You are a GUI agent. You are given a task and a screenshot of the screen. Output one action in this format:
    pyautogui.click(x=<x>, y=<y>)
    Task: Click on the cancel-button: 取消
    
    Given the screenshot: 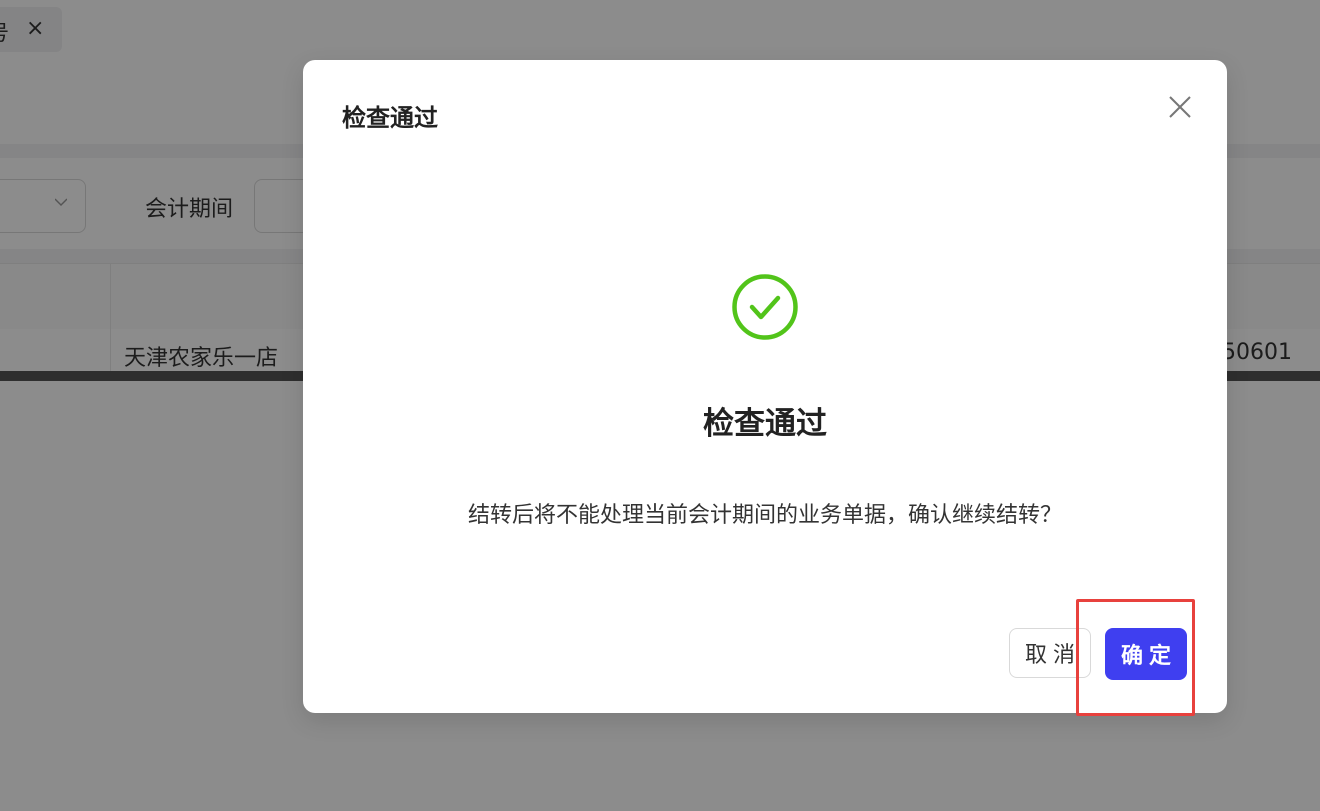 What is the action you would take?
    pyautogui.click(x=1050, y=653)
    